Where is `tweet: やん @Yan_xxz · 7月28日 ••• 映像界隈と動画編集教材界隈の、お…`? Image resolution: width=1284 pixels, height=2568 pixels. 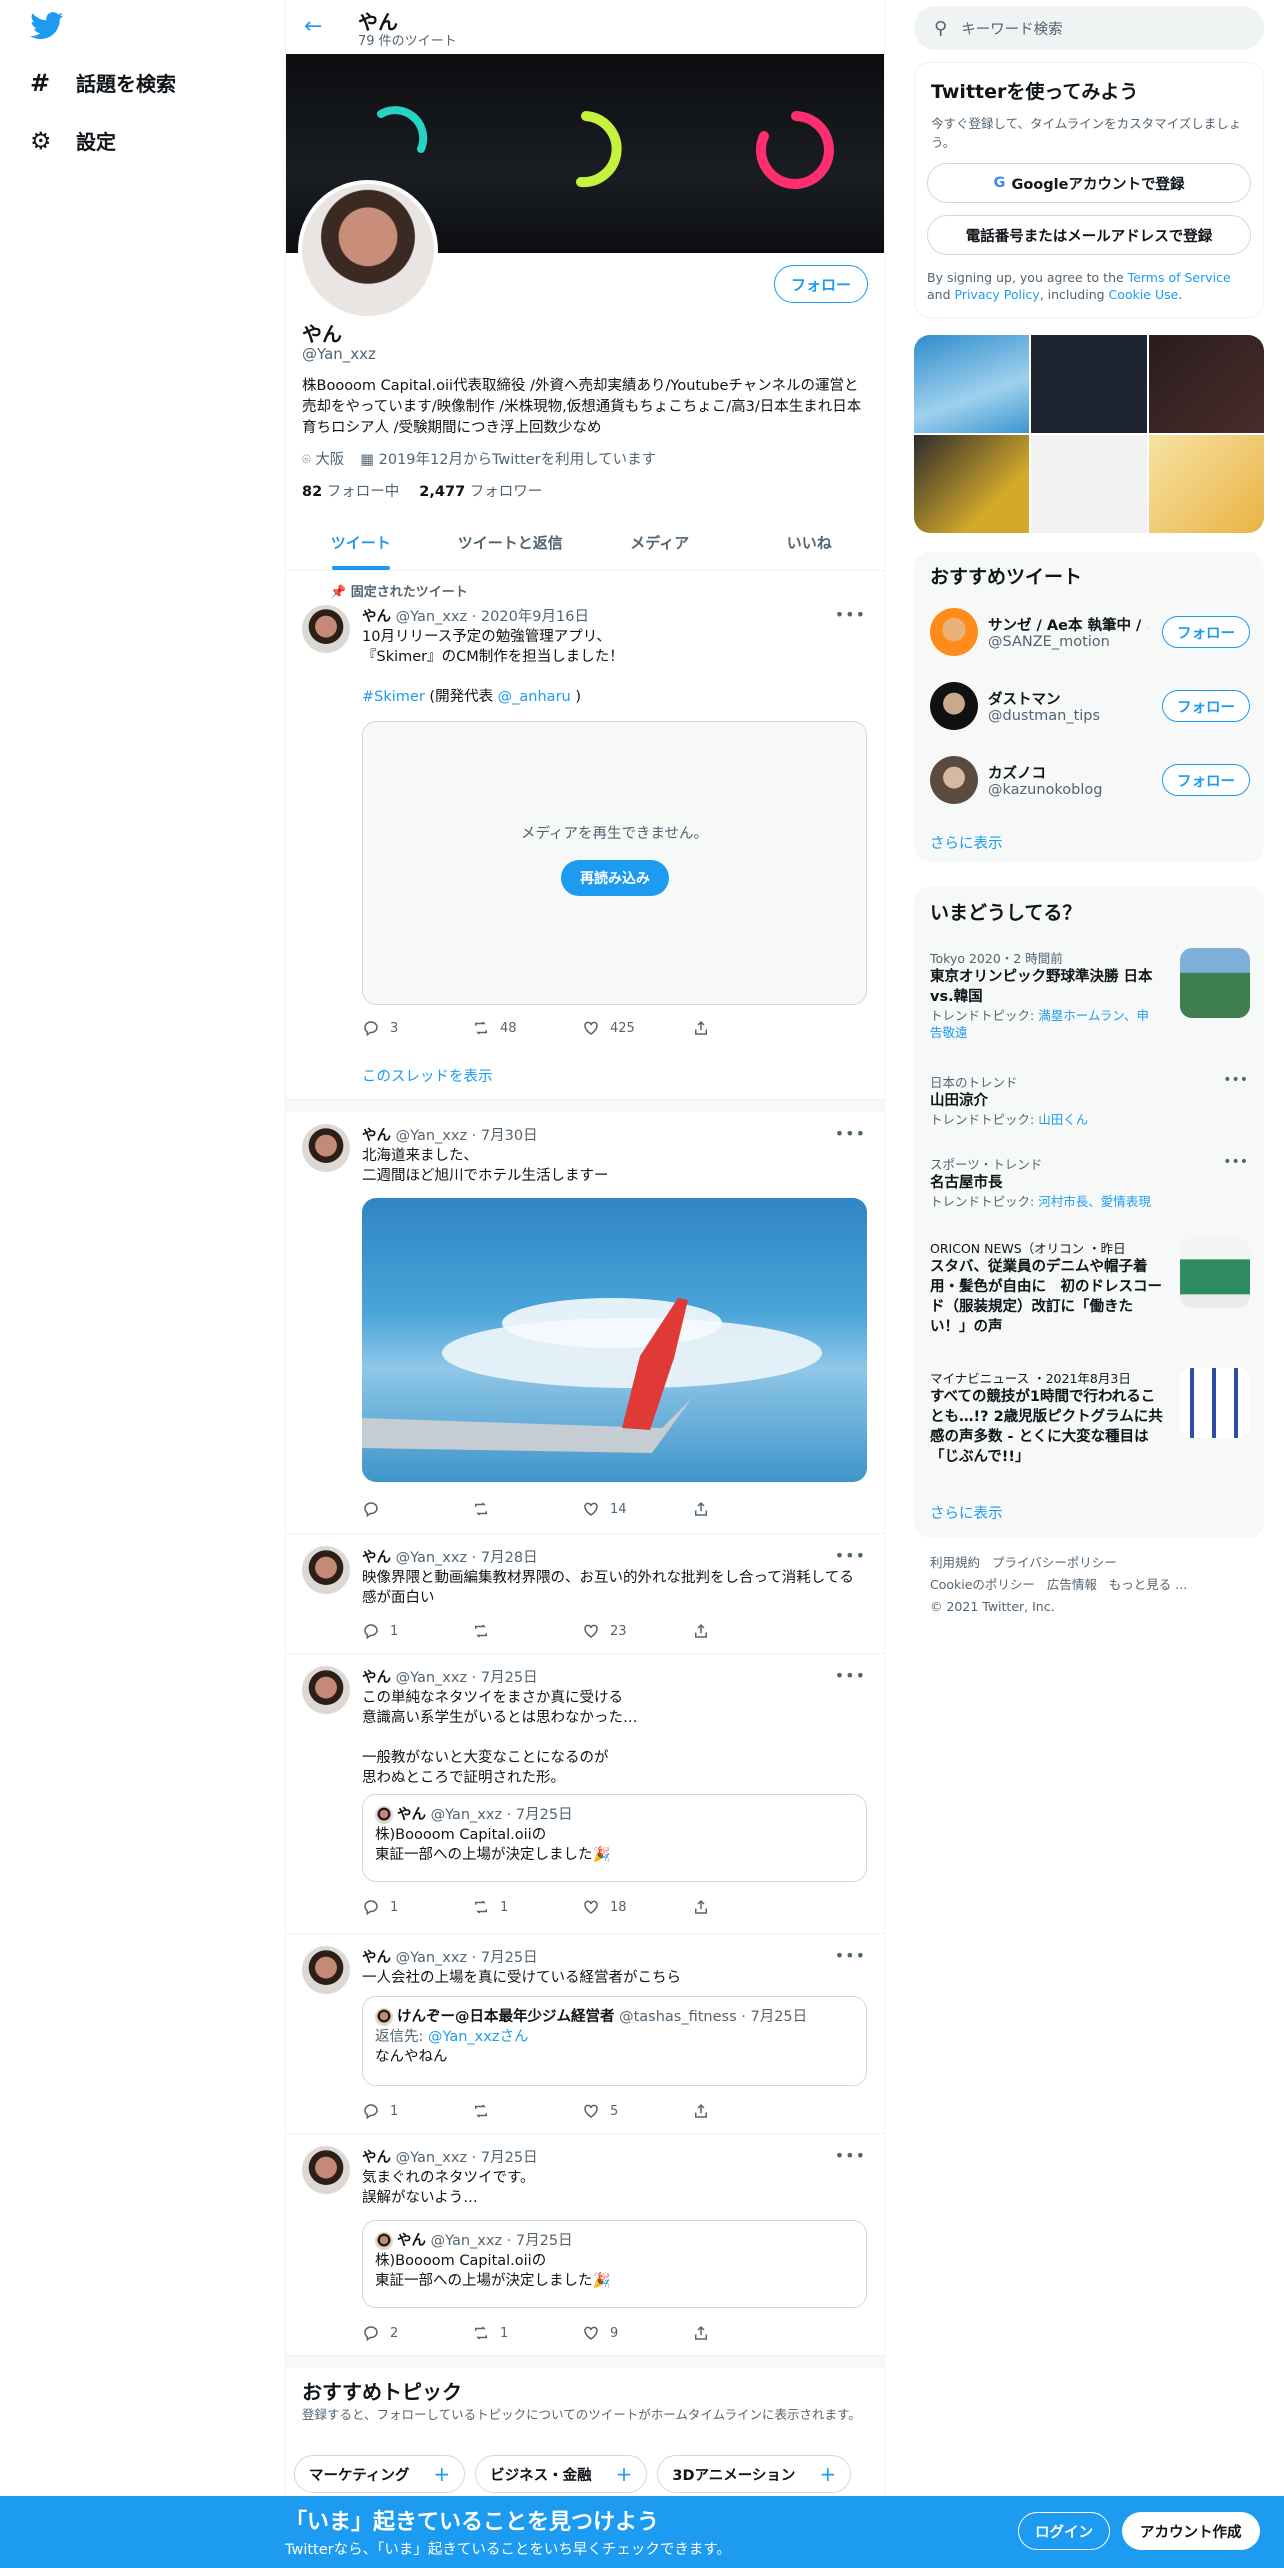
tweet: やん @Yan_xxz · 7月28日 ••• 映像界隈と動画編集教材界隈の、お… is located at coordinates (585, 1594).